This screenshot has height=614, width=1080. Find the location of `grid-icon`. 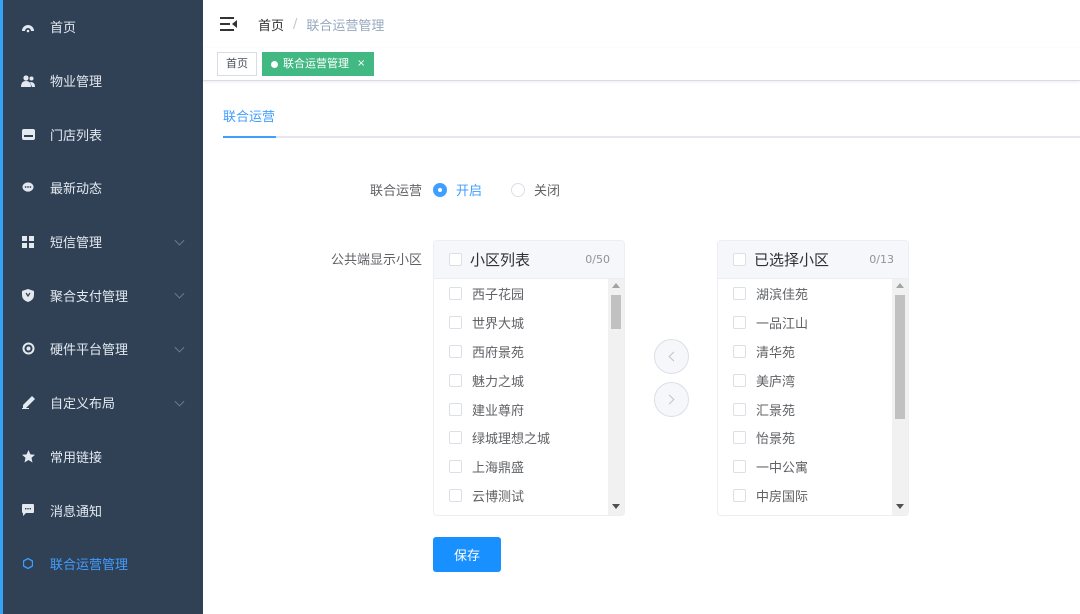

grid-icon is located at coordinates (28, 242).